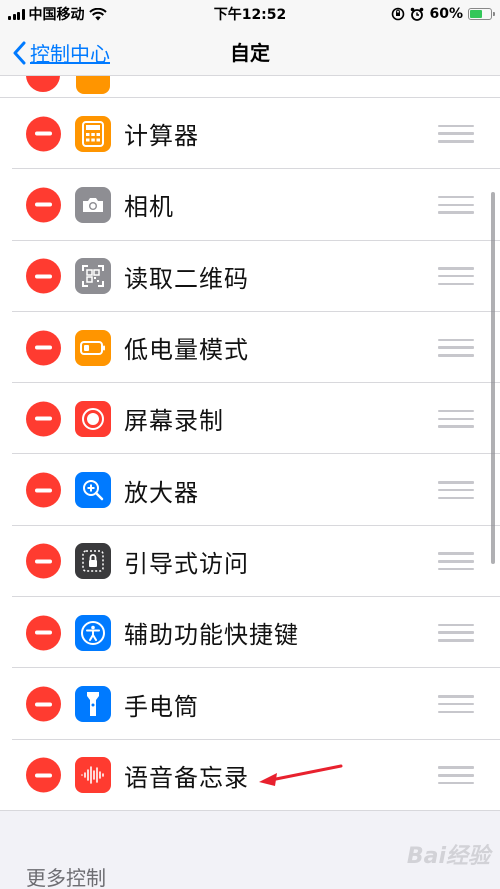 Image resolution: width=500 pixels, height=889 pixels. Describe the element at coordinates (93, 133) in the screenshot. I see `calculator-icon` at that location.